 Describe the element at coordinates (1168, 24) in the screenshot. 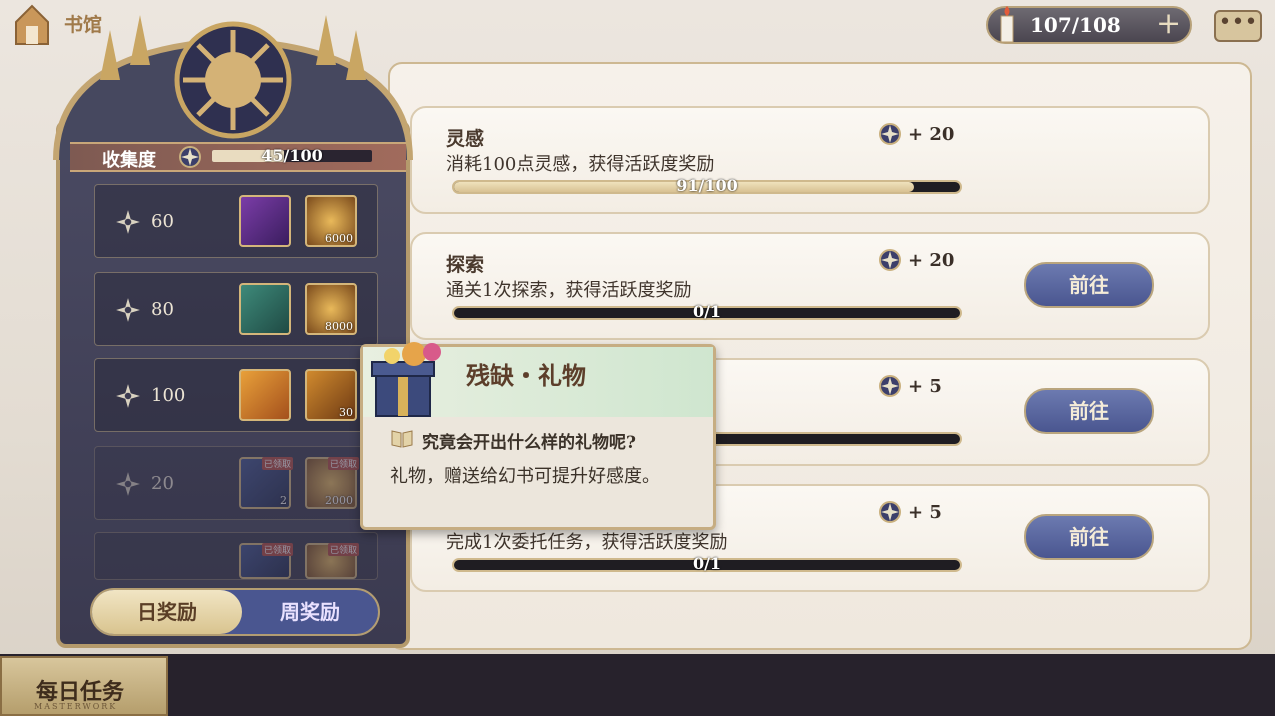

I see `add-energy-button: +` at that location.